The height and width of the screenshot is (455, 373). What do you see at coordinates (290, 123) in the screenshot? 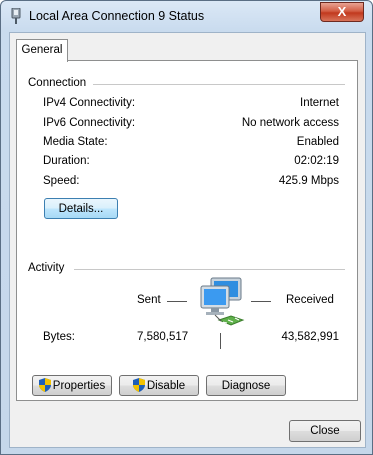
I see `ipv6-value: No network access` at bounding box center [290, 123].